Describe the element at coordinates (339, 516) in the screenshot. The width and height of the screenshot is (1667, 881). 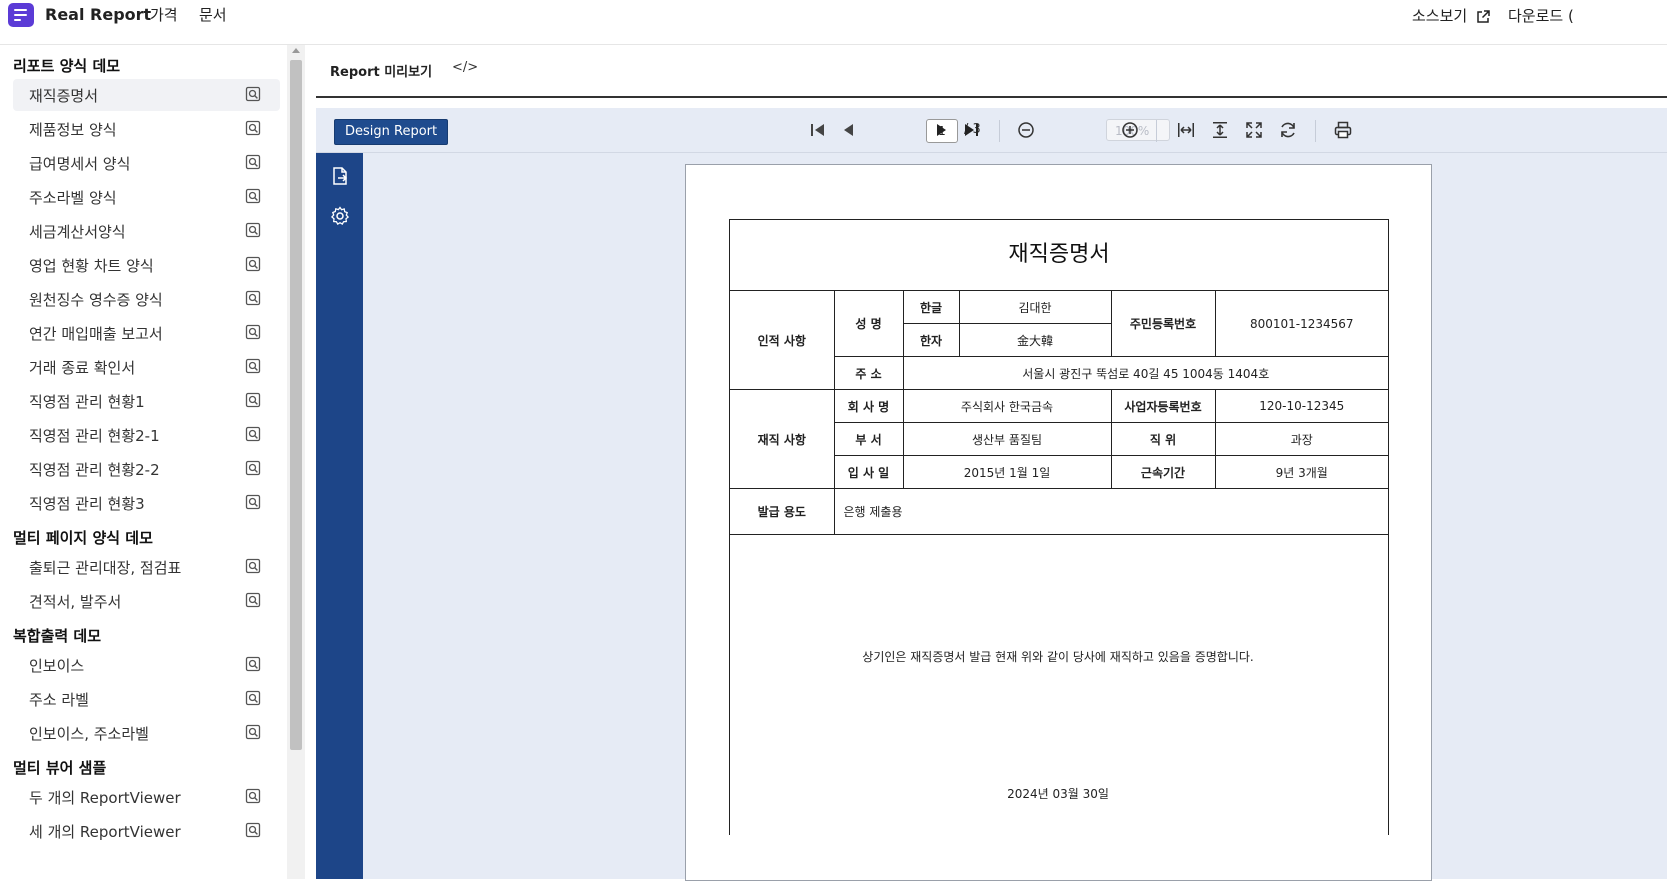
I see `viewer-side-panel` at that location.